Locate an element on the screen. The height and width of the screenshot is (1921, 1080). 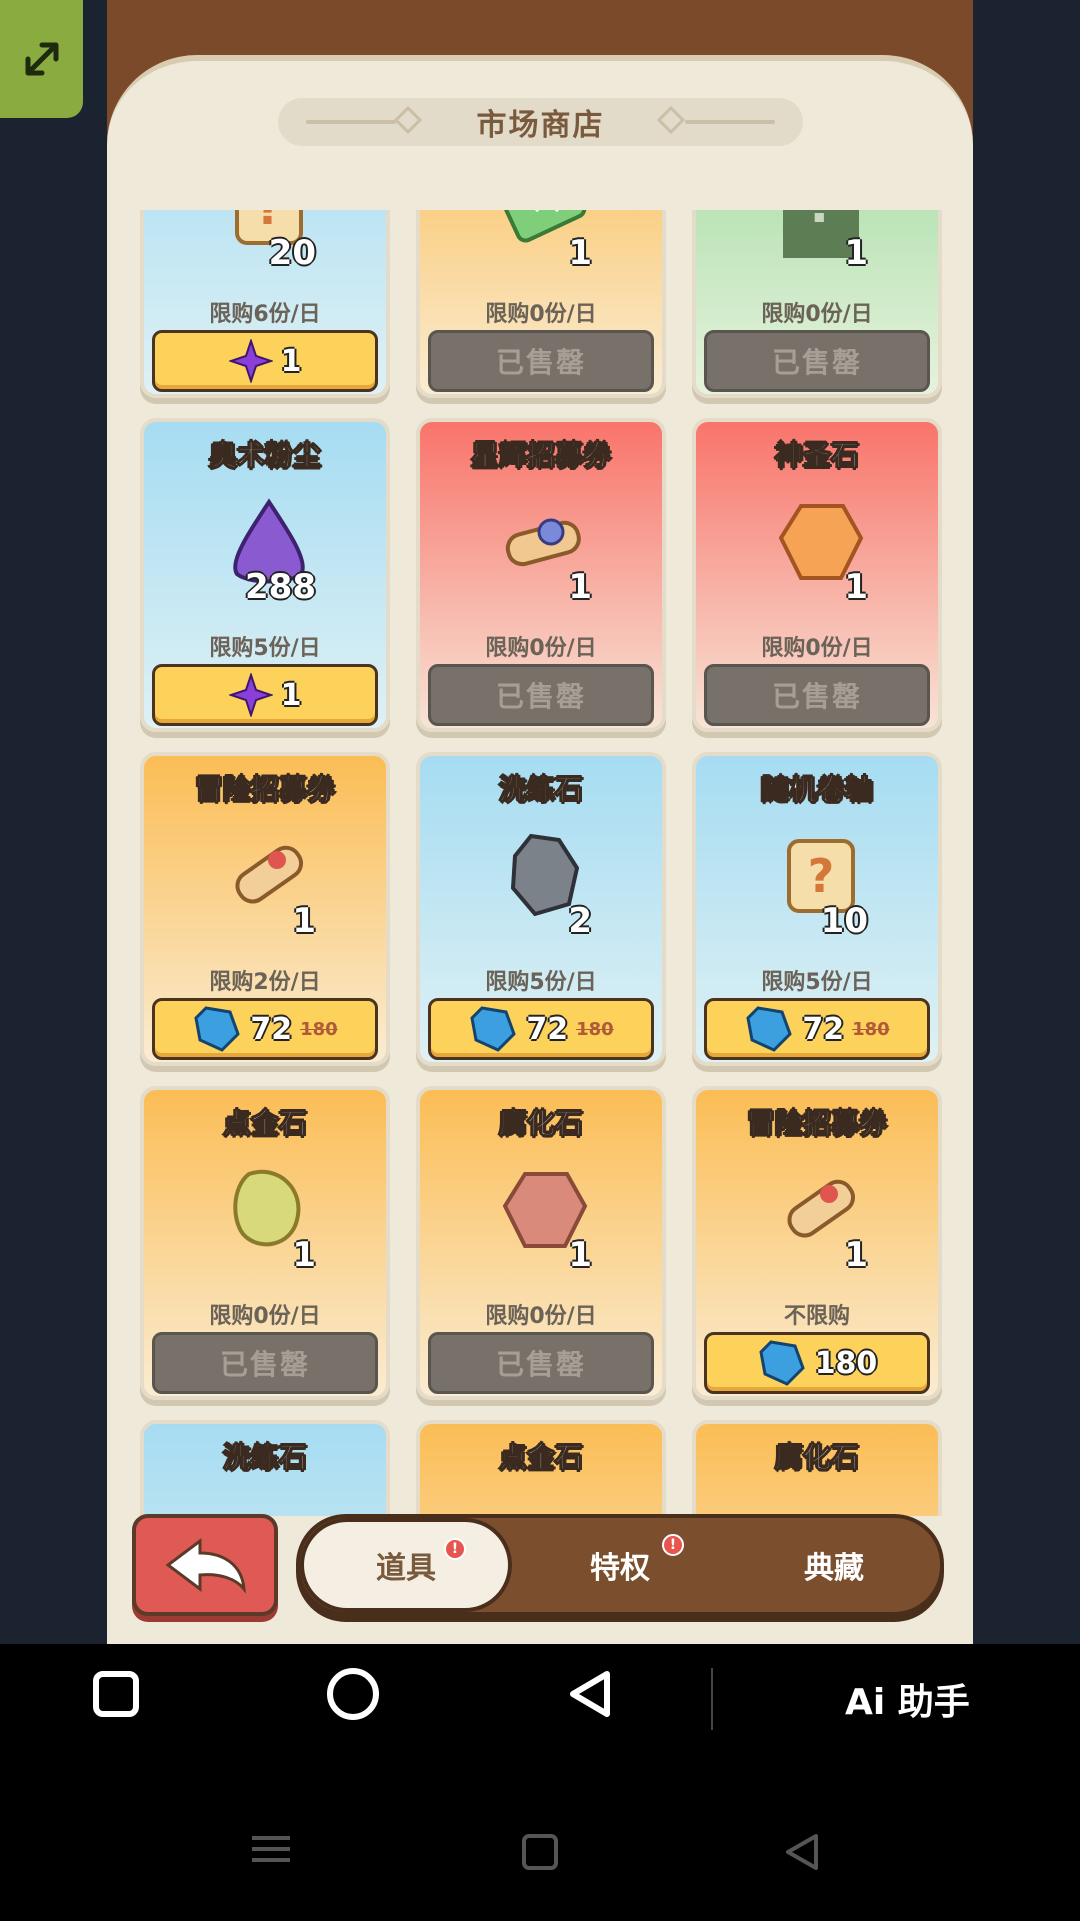
shop-item-card: 冒险招募券 1 限购2份/日 72 180 is located at coordinates (265, 909).